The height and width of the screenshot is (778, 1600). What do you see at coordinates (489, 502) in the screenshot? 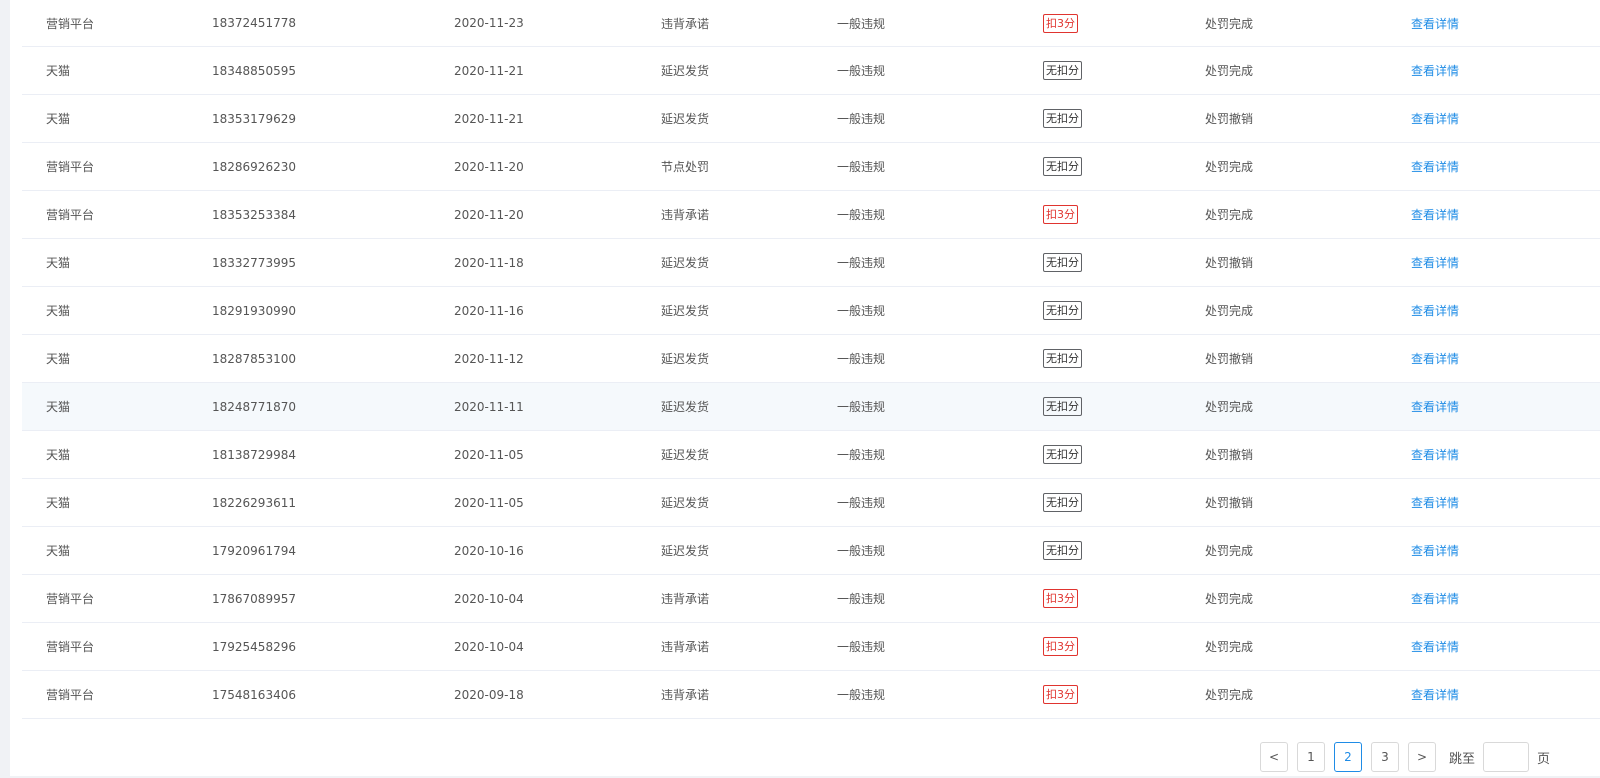
I see `date-cell-text: 2020-11-05` at bounding box center [489, 502].